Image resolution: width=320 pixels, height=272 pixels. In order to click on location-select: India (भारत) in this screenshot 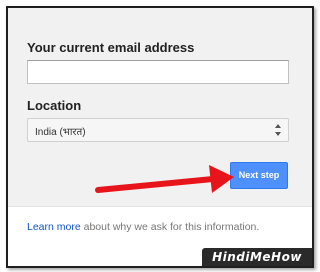, I will do `click(158, 130)`.